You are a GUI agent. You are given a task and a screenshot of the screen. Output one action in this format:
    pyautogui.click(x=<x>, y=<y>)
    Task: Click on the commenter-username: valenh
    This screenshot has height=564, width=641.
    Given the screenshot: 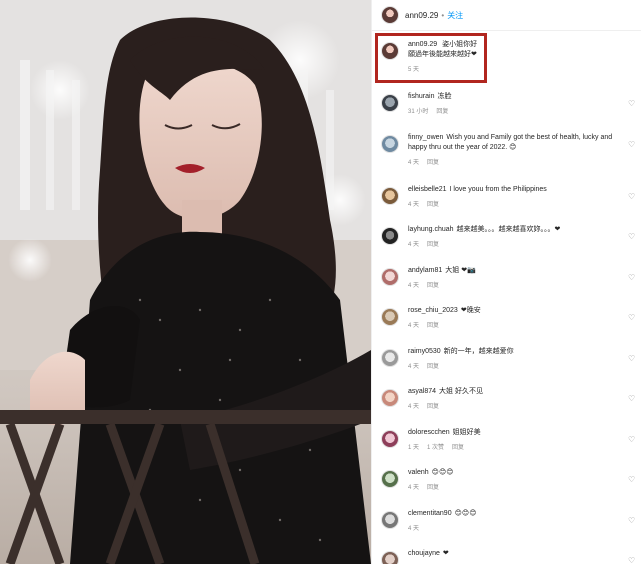 What is the action you would take?
    pyautogui.click(x=418, y=472)
    